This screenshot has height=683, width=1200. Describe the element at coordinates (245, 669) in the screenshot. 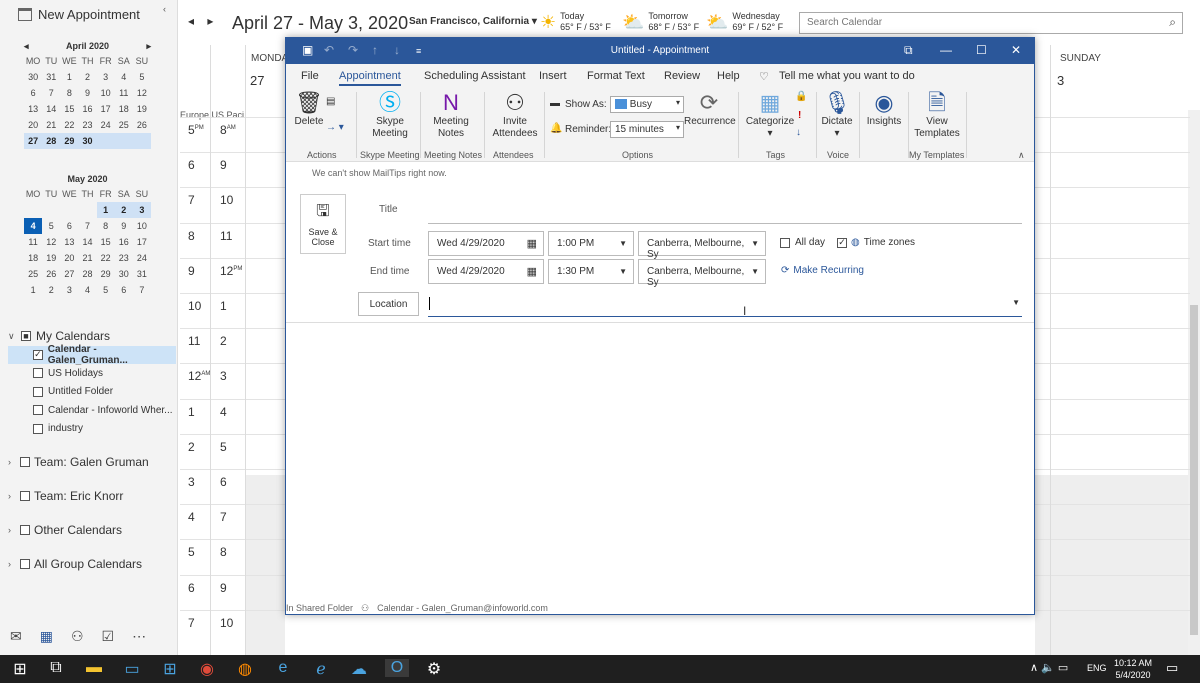

I see `firefox-icon: ◍` at that location.